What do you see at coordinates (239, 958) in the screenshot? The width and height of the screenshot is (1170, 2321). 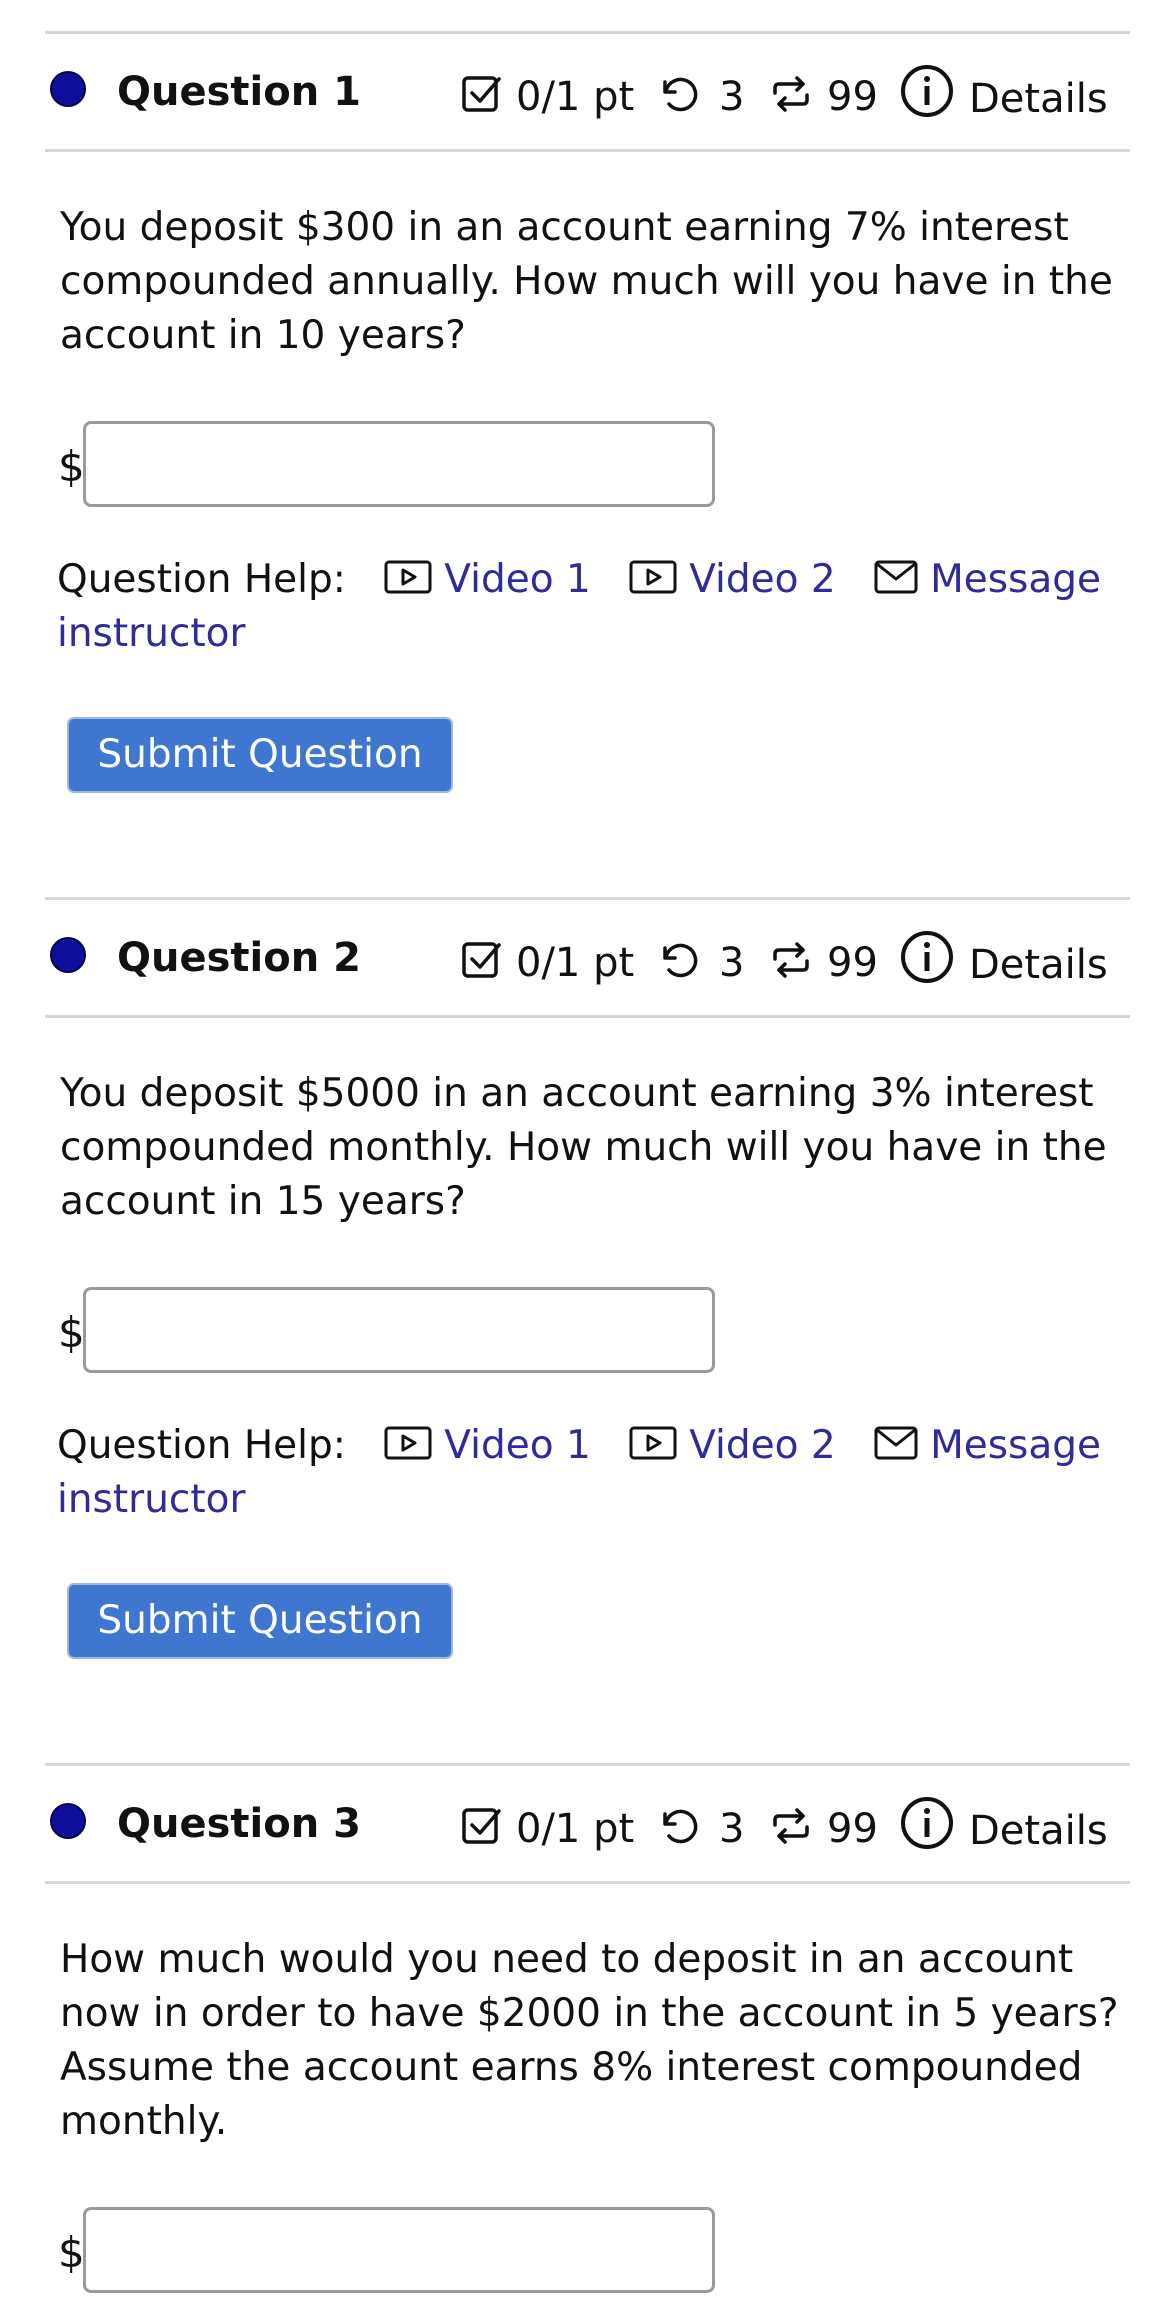 I see `question-title: Question 2` at bounding box center [239, 958].